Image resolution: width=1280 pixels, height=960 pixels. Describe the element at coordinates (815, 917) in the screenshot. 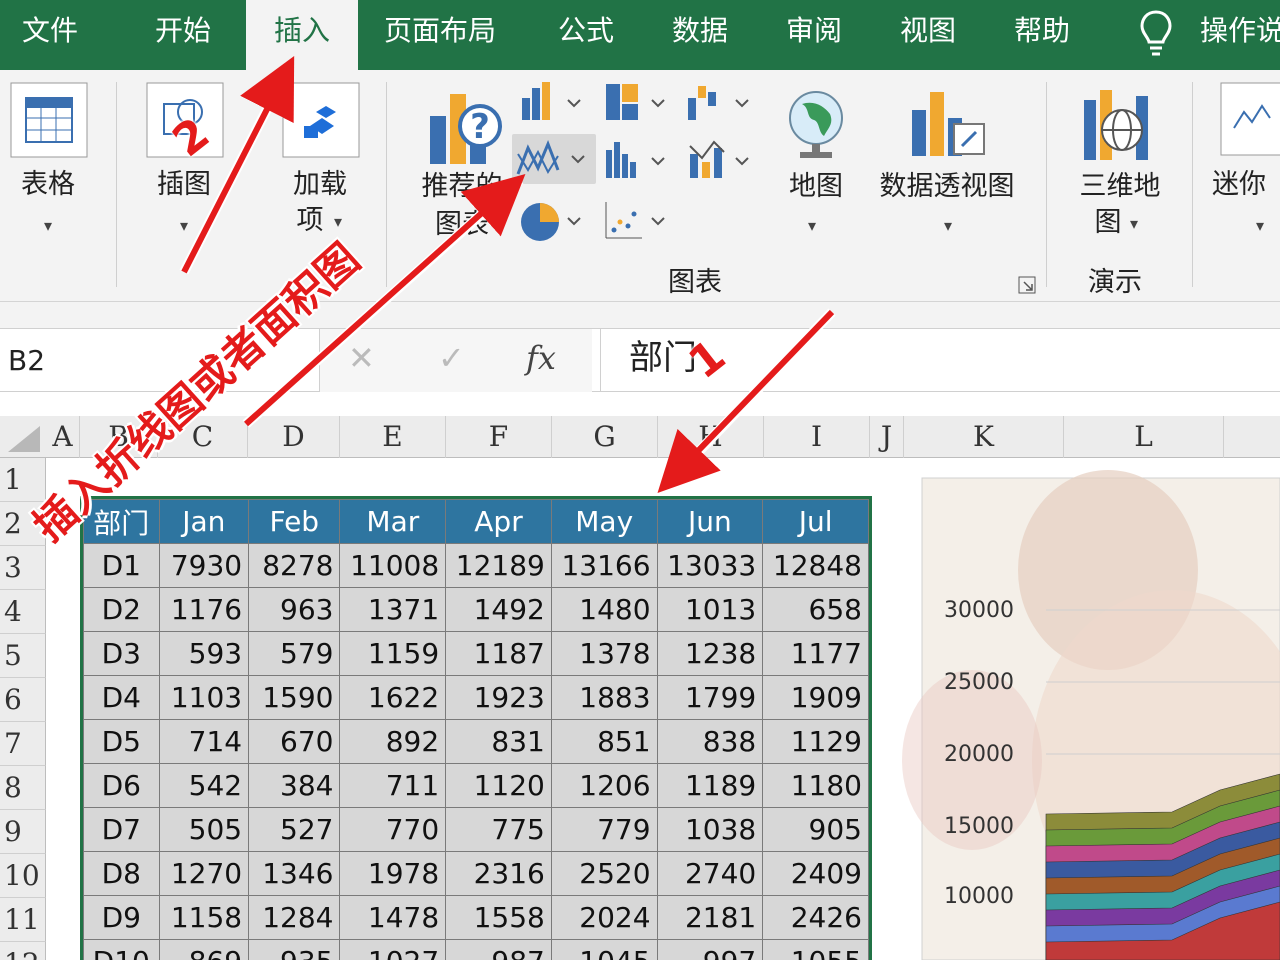

I see `value-cell: 2426` at that location.